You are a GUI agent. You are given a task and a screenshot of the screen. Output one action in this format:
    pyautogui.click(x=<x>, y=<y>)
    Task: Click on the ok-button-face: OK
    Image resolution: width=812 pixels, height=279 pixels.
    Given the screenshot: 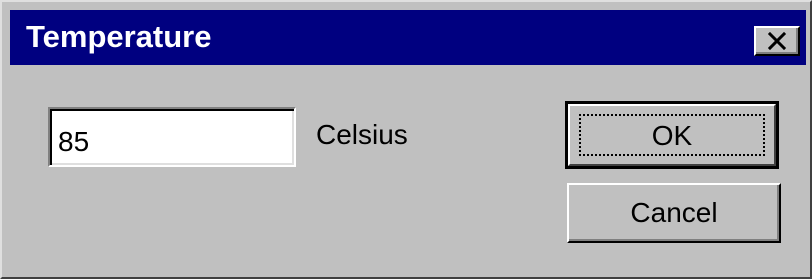 What is the action you would take?
    pyautogui.click(x=672, y=135)
    